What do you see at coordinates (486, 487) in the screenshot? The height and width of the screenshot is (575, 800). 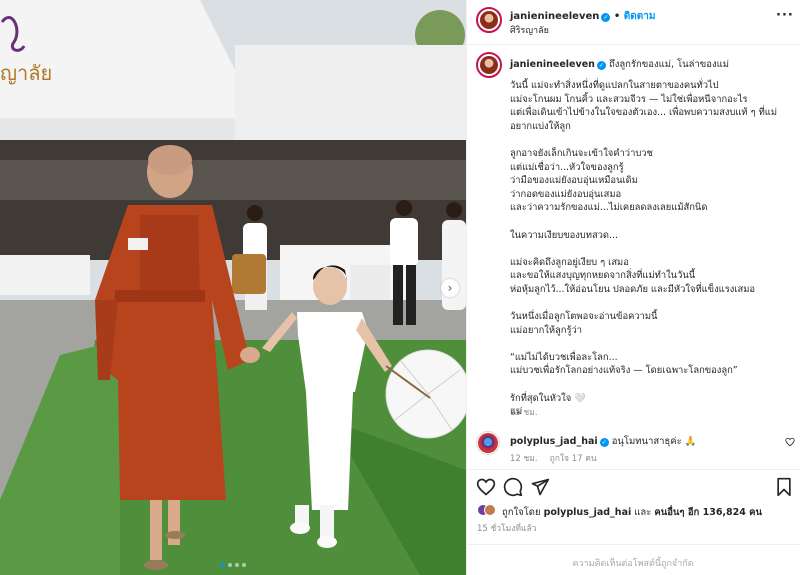 I see `like-icon` at bounding box center [486, 487].